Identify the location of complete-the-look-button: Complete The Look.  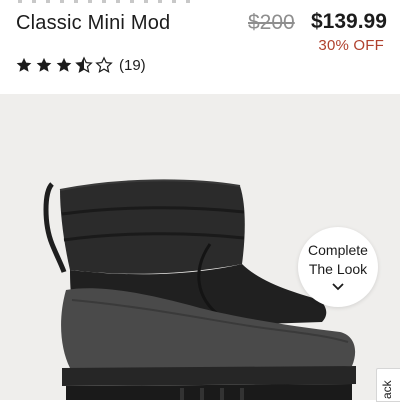
(338, 267).